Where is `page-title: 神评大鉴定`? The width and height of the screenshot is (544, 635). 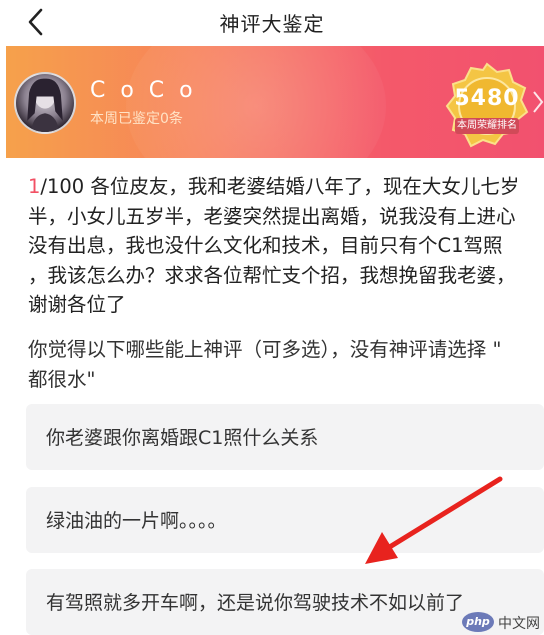 page-title: 神评大鉴定 is located at coordinates (272, 24).